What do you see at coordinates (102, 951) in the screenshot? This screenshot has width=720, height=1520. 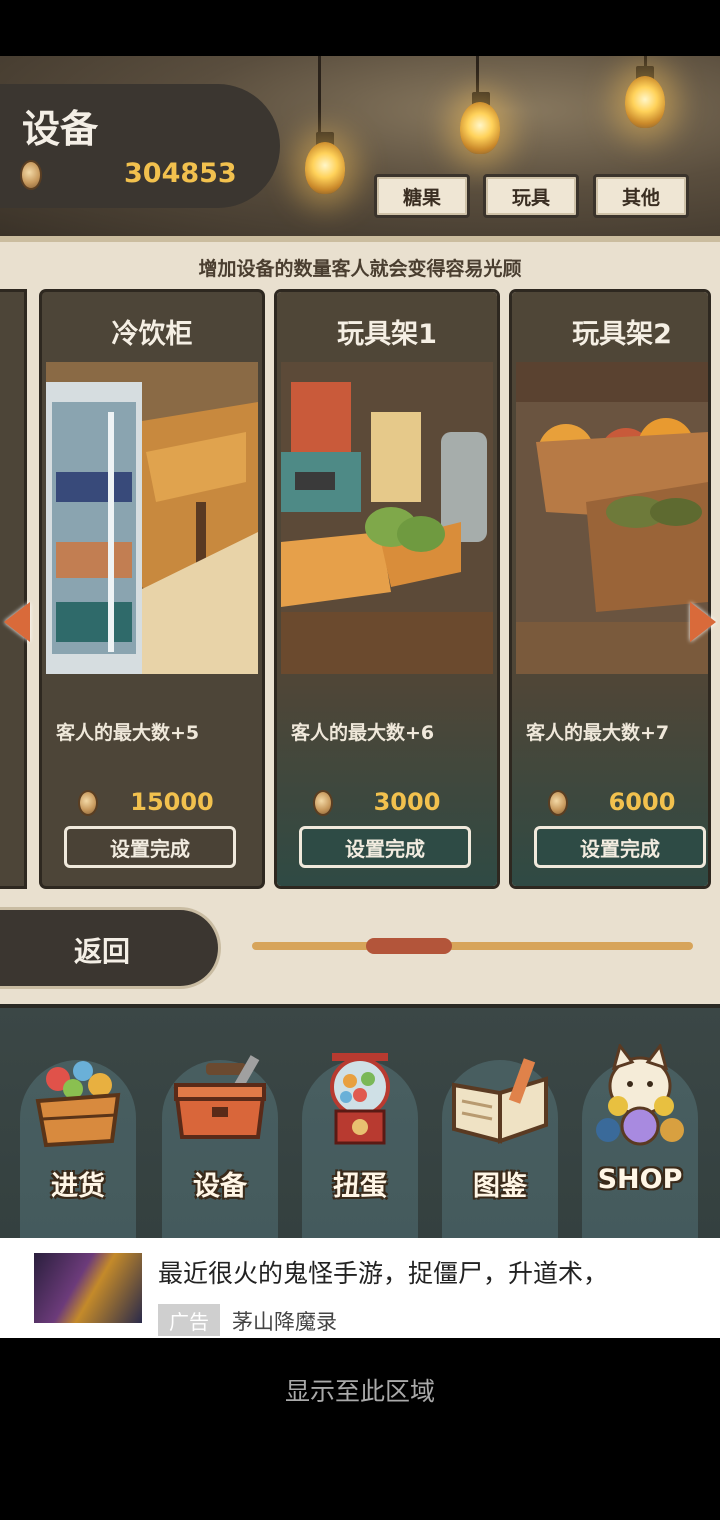 I see `back-label: 返回` at bounding box center [102, 951].